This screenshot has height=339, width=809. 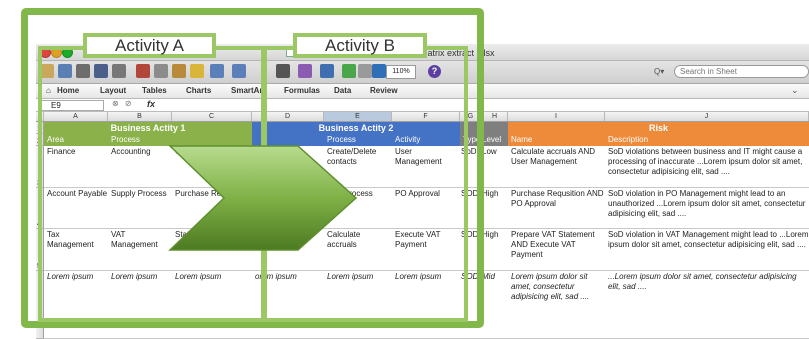 I want to click on description-header: Description, so click(x=707, y=140).